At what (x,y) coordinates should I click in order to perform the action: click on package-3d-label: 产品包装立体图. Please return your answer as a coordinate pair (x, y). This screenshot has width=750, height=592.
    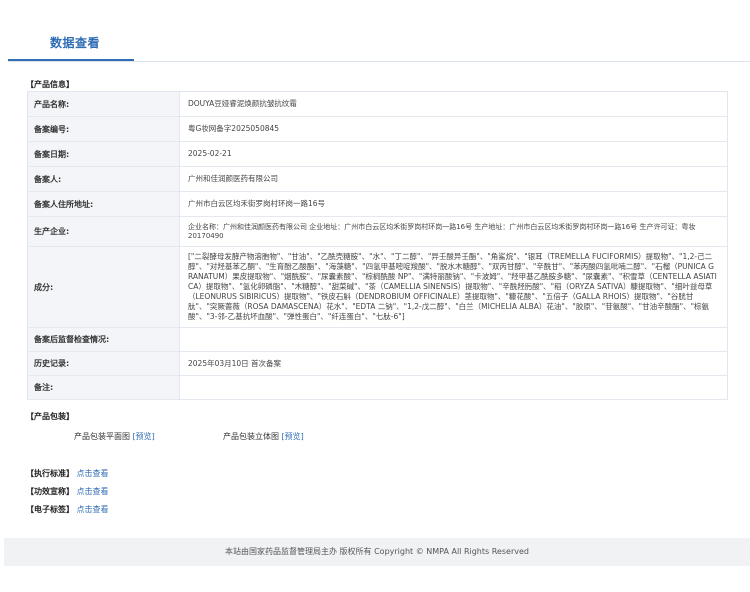
    Looking at the image, I should click on (251, 436).